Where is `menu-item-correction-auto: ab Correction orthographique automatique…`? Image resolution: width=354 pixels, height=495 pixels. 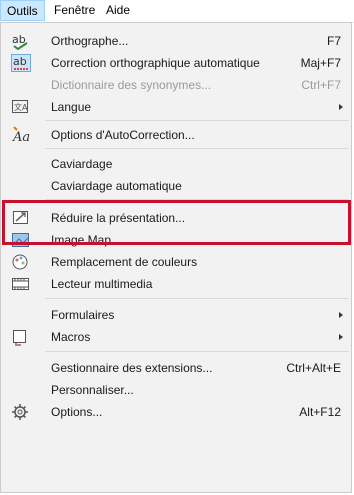 menu-item-correction-auto: ab Correction orthographique automatique… is located at coordinates (176, 63).